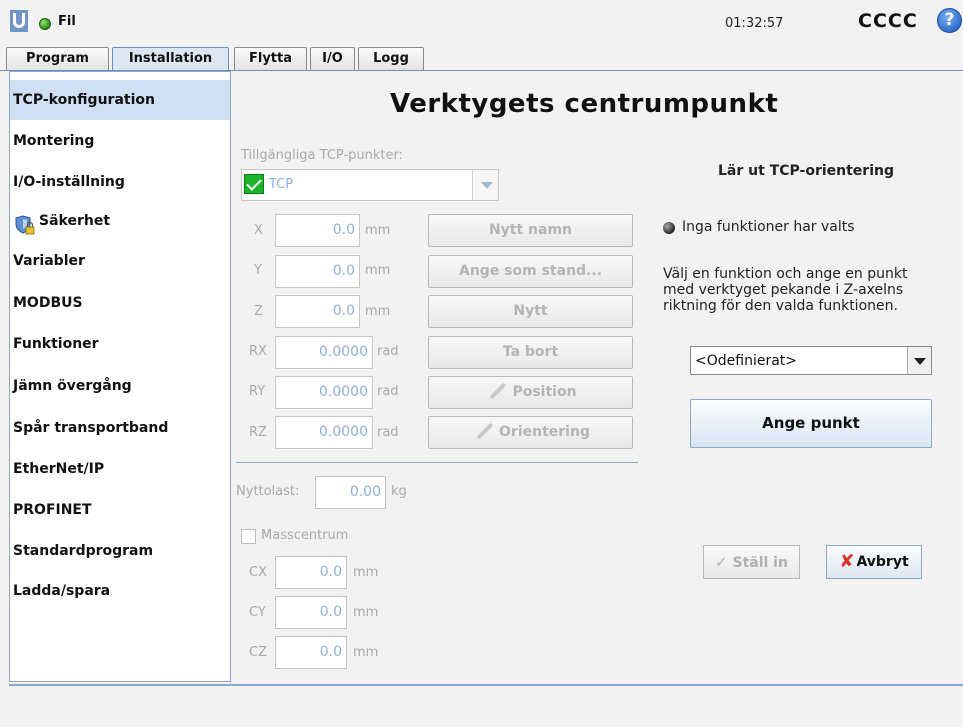 This screenshot has width=963, height=727. Describe the element at coordinates (258, 311) in the screenshot. I see `coord-label-z: Z` at that location.